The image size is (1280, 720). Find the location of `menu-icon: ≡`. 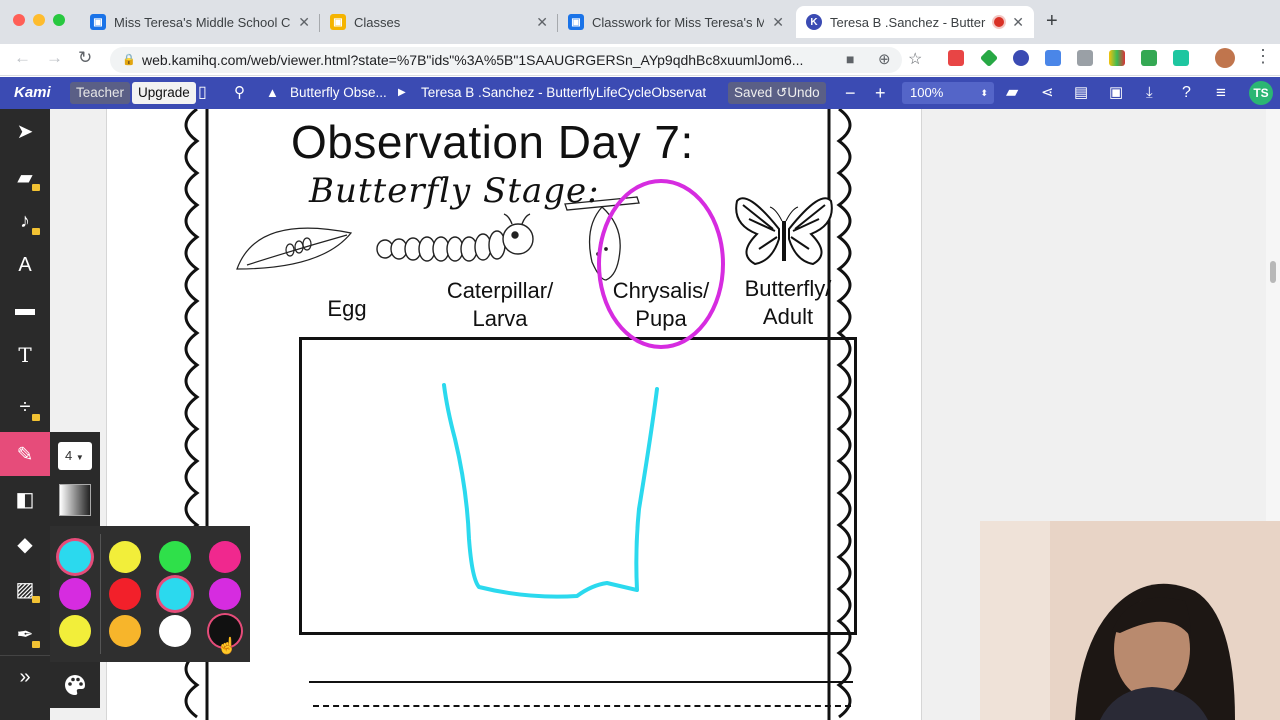

menu-icon: ≡ is located at coordinates (1221, 93).